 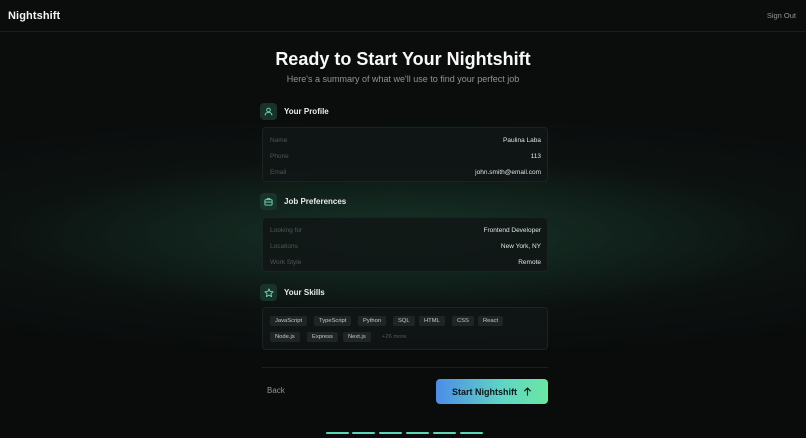 What do you see at coordinates (463, 321) in the screenshot?
I see `skill-chip-css: CSS` at bounding box center [463, 321].